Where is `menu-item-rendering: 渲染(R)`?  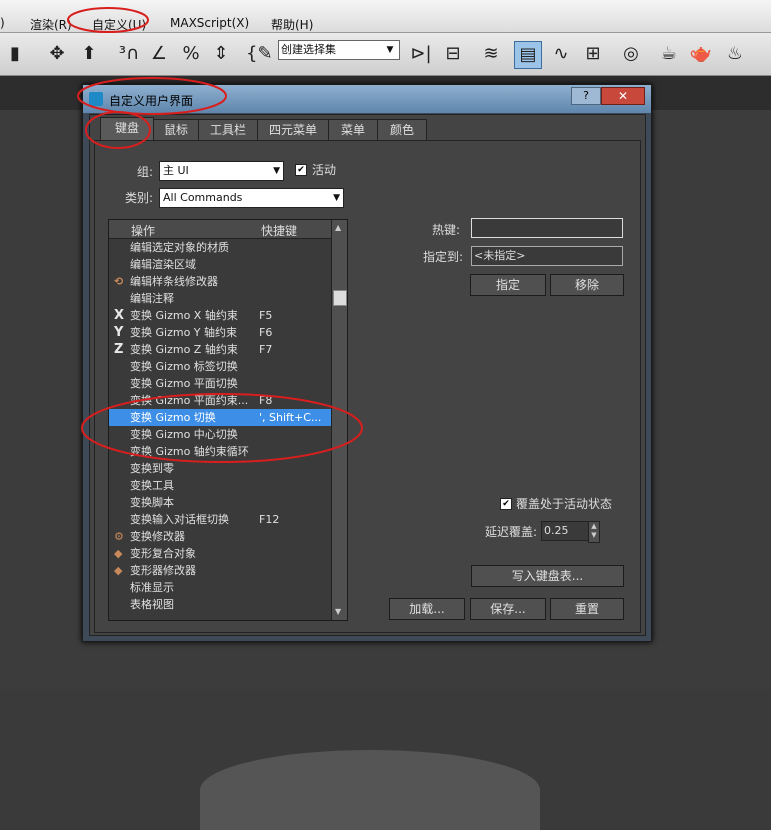
menu-item-rendering: 渲染(R) is located at coordinates (51, 24).